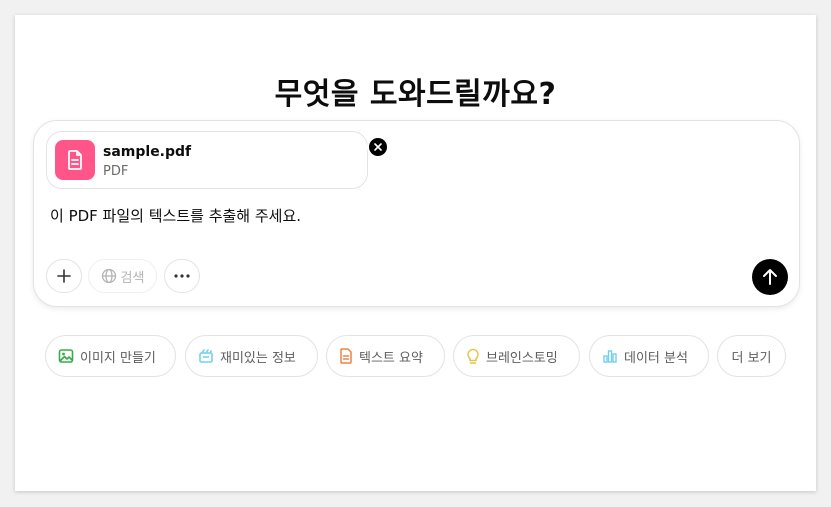  What do you see at coordinates (108, 276) in the screenshot?
I see `globe-icon` at bounding box center [108, 276].